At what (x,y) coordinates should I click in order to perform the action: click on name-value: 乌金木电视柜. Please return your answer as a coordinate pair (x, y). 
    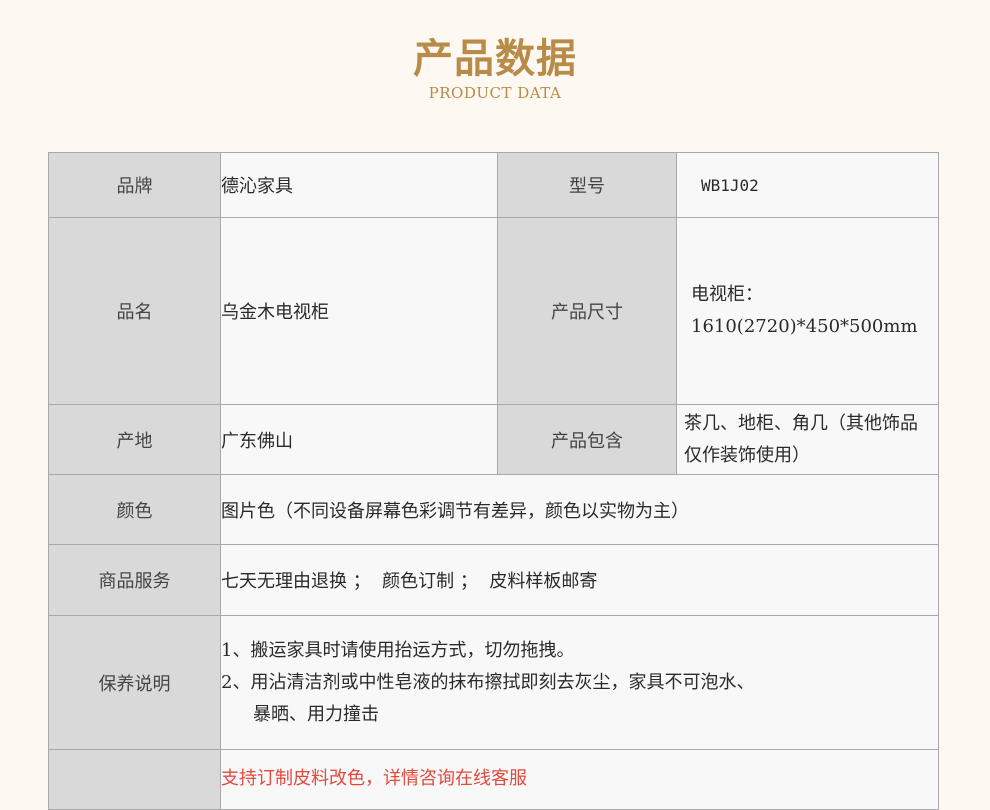
    Looking at the image, I should click on (359, 311).